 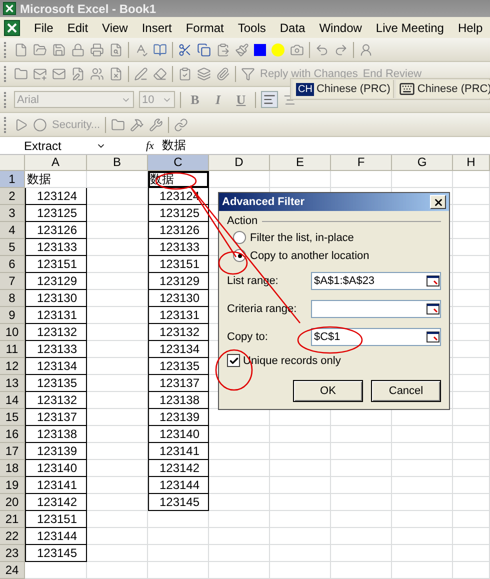 I want to click on row-header: 19, so click(x=12, y=485).